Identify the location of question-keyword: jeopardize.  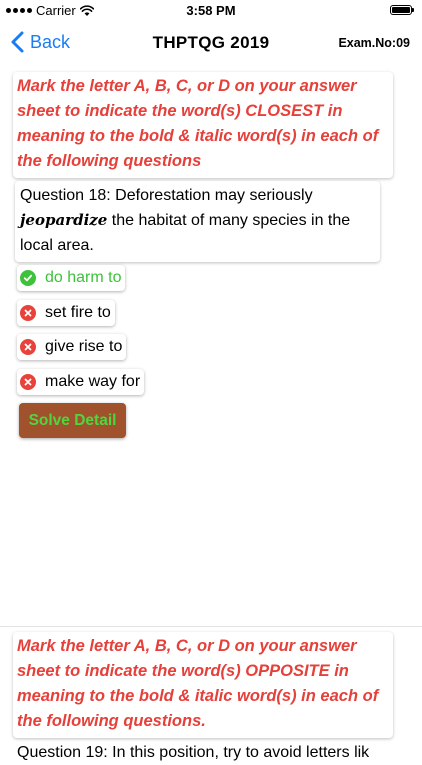
(64, 220).